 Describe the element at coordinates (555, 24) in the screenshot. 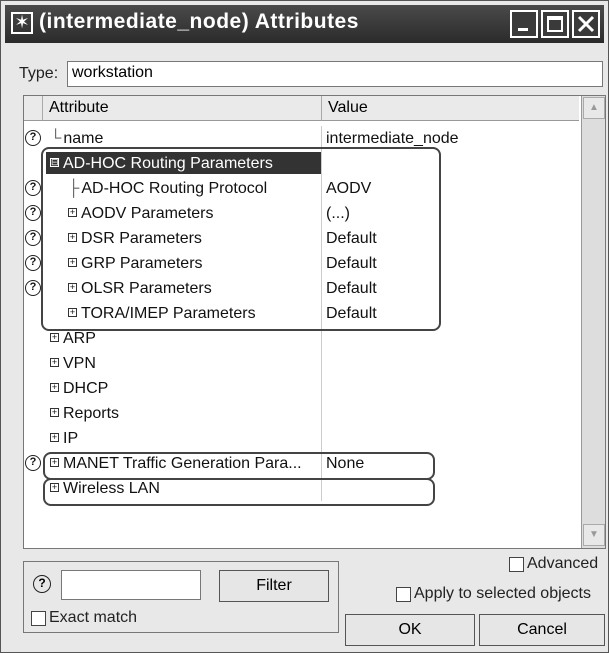

I see `maximize-button` at that location.